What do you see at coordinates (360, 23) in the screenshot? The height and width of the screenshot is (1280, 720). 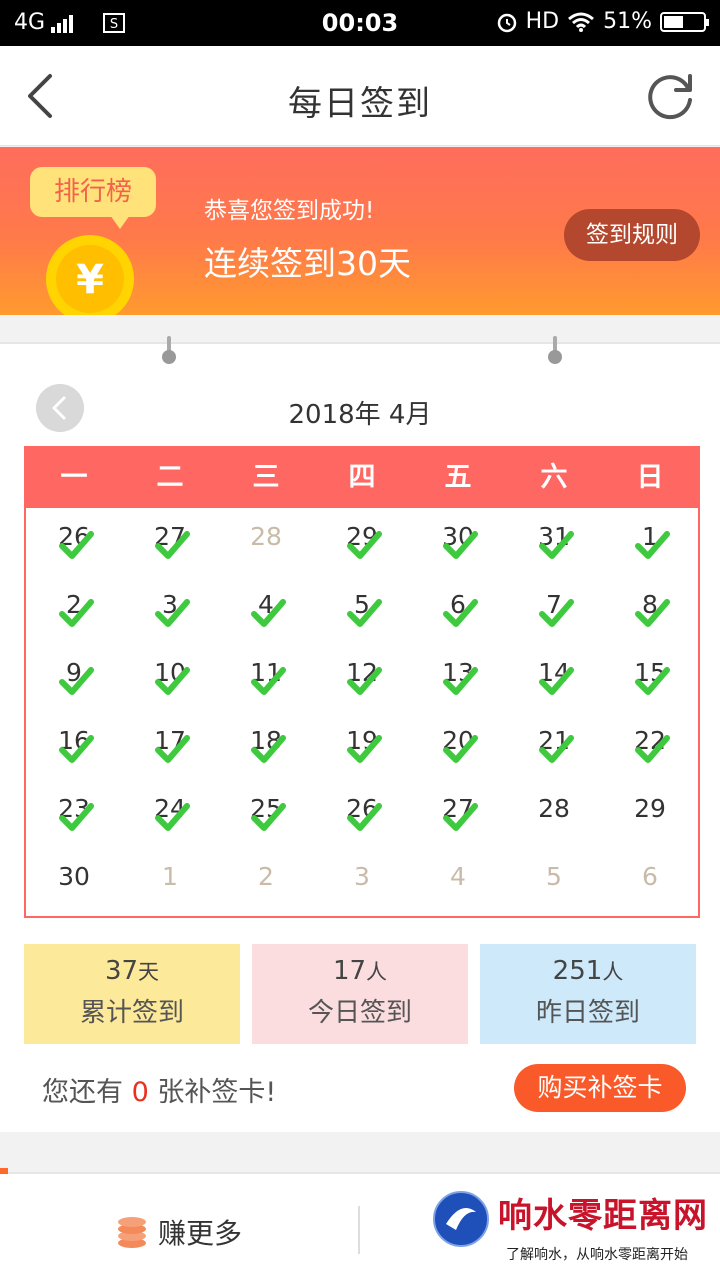 I see `status-bar: 4G S 00:03 HD 51%` at bounding box center [360, 23].